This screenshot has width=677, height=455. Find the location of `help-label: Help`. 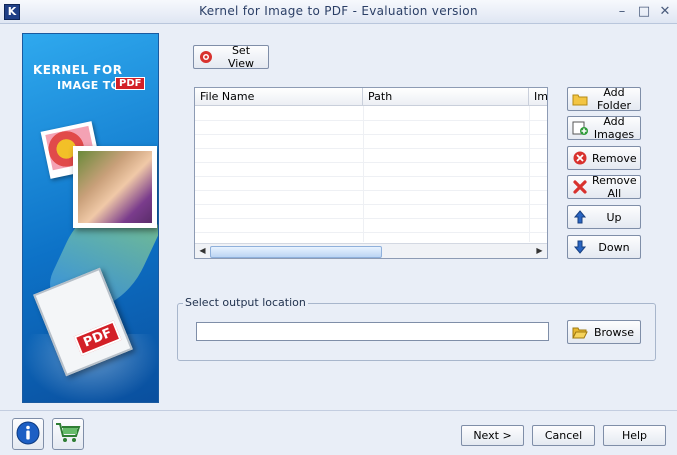

help-label: Help is located at coordinates (634, 435).